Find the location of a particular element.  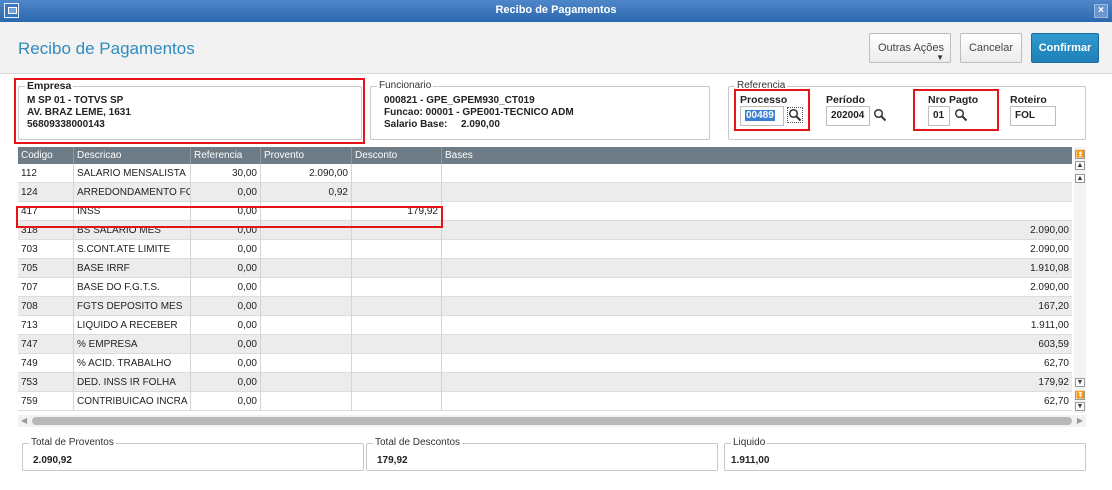

cell-codigo: 708 is located at coordinates (46, 306).